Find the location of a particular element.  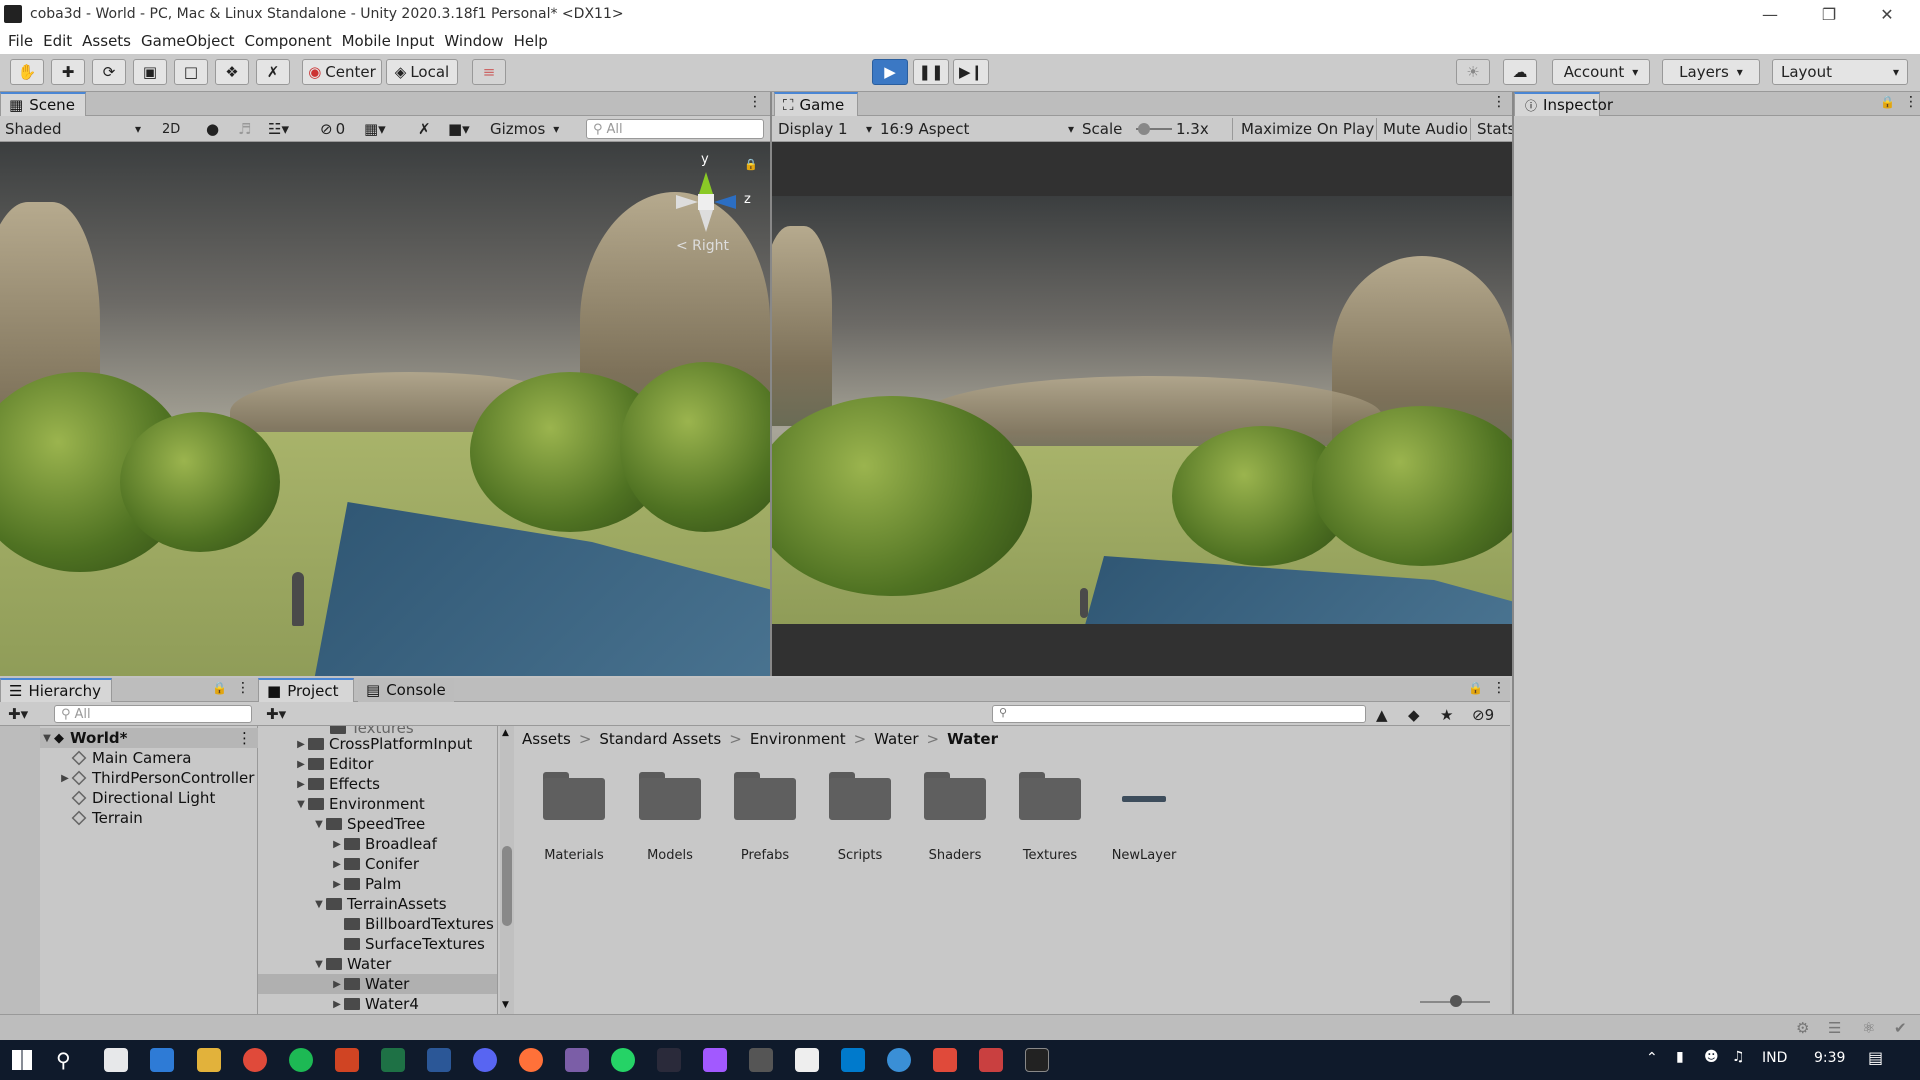

snap-icon: ≡ is located at coordinates (489, 72).